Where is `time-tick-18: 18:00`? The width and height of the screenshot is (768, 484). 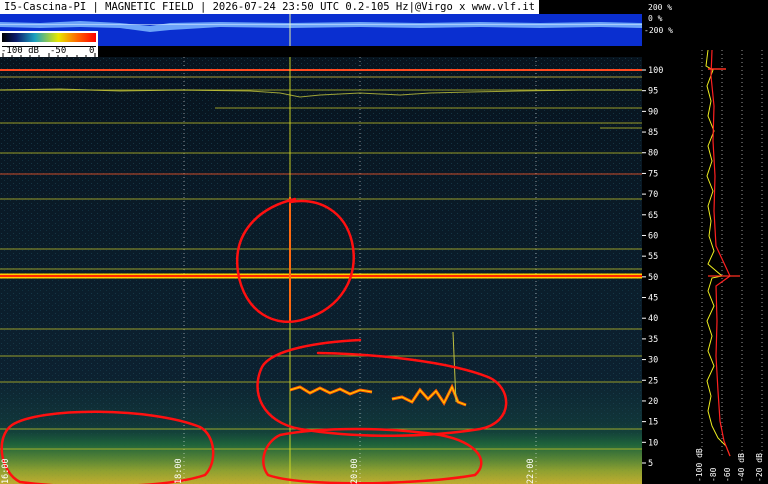 time-tick-18: 18:00 is located at coordinates (179, 471).